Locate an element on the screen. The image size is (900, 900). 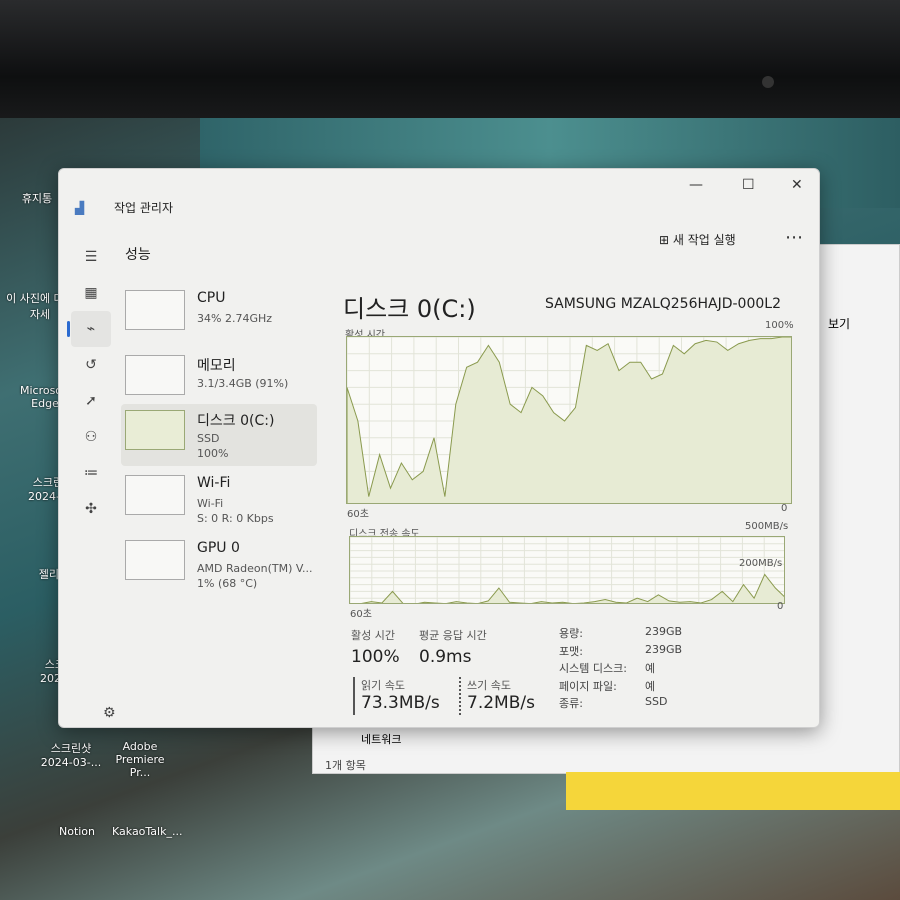
device-name: GPU 0 is located at coordinates (218, 548).